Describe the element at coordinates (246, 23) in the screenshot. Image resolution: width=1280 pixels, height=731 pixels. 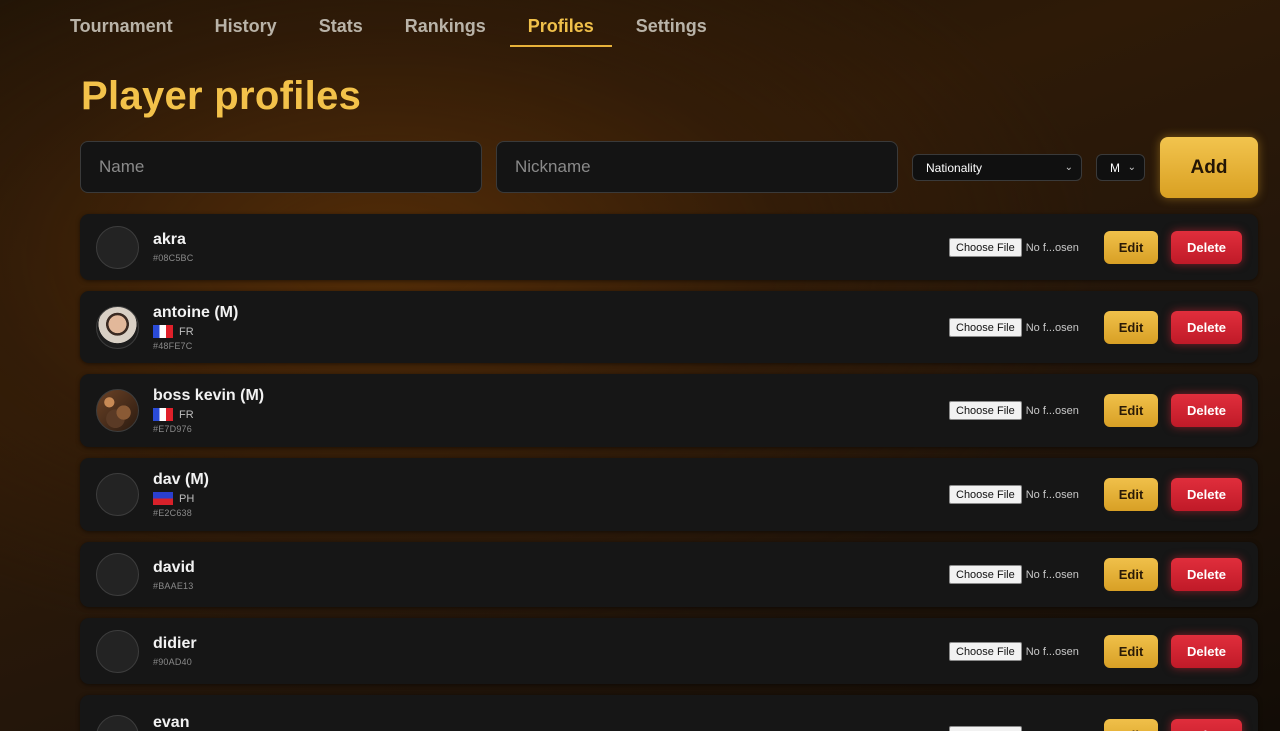
I see `tab-history: History` at that location.